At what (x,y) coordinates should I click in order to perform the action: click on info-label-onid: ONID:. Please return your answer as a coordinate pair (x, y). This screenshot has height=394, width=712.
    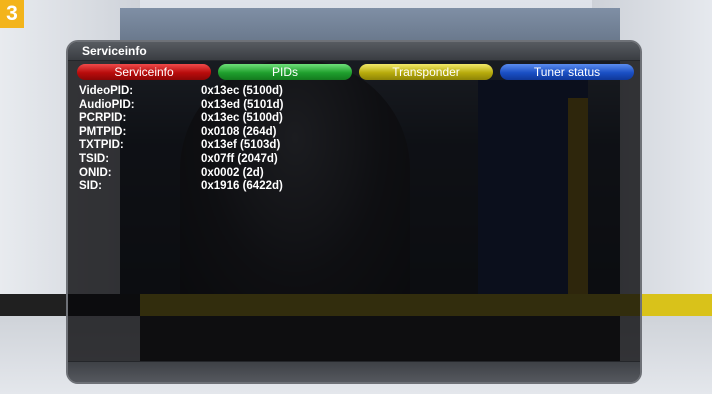
    Looking at the image, I should click on (95, 172).